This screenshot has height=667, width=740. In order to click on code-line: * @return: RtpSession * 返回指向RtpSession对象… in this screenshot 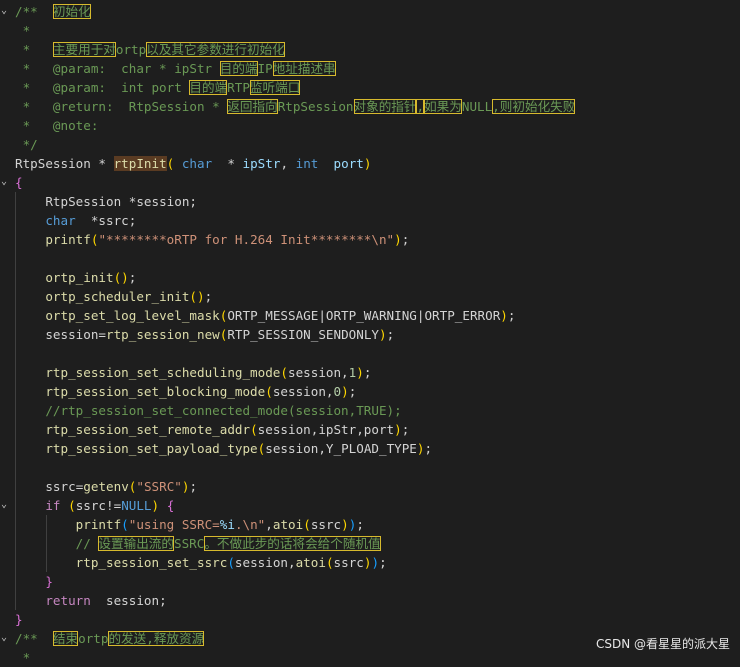, I will do `click(377, 106)`.